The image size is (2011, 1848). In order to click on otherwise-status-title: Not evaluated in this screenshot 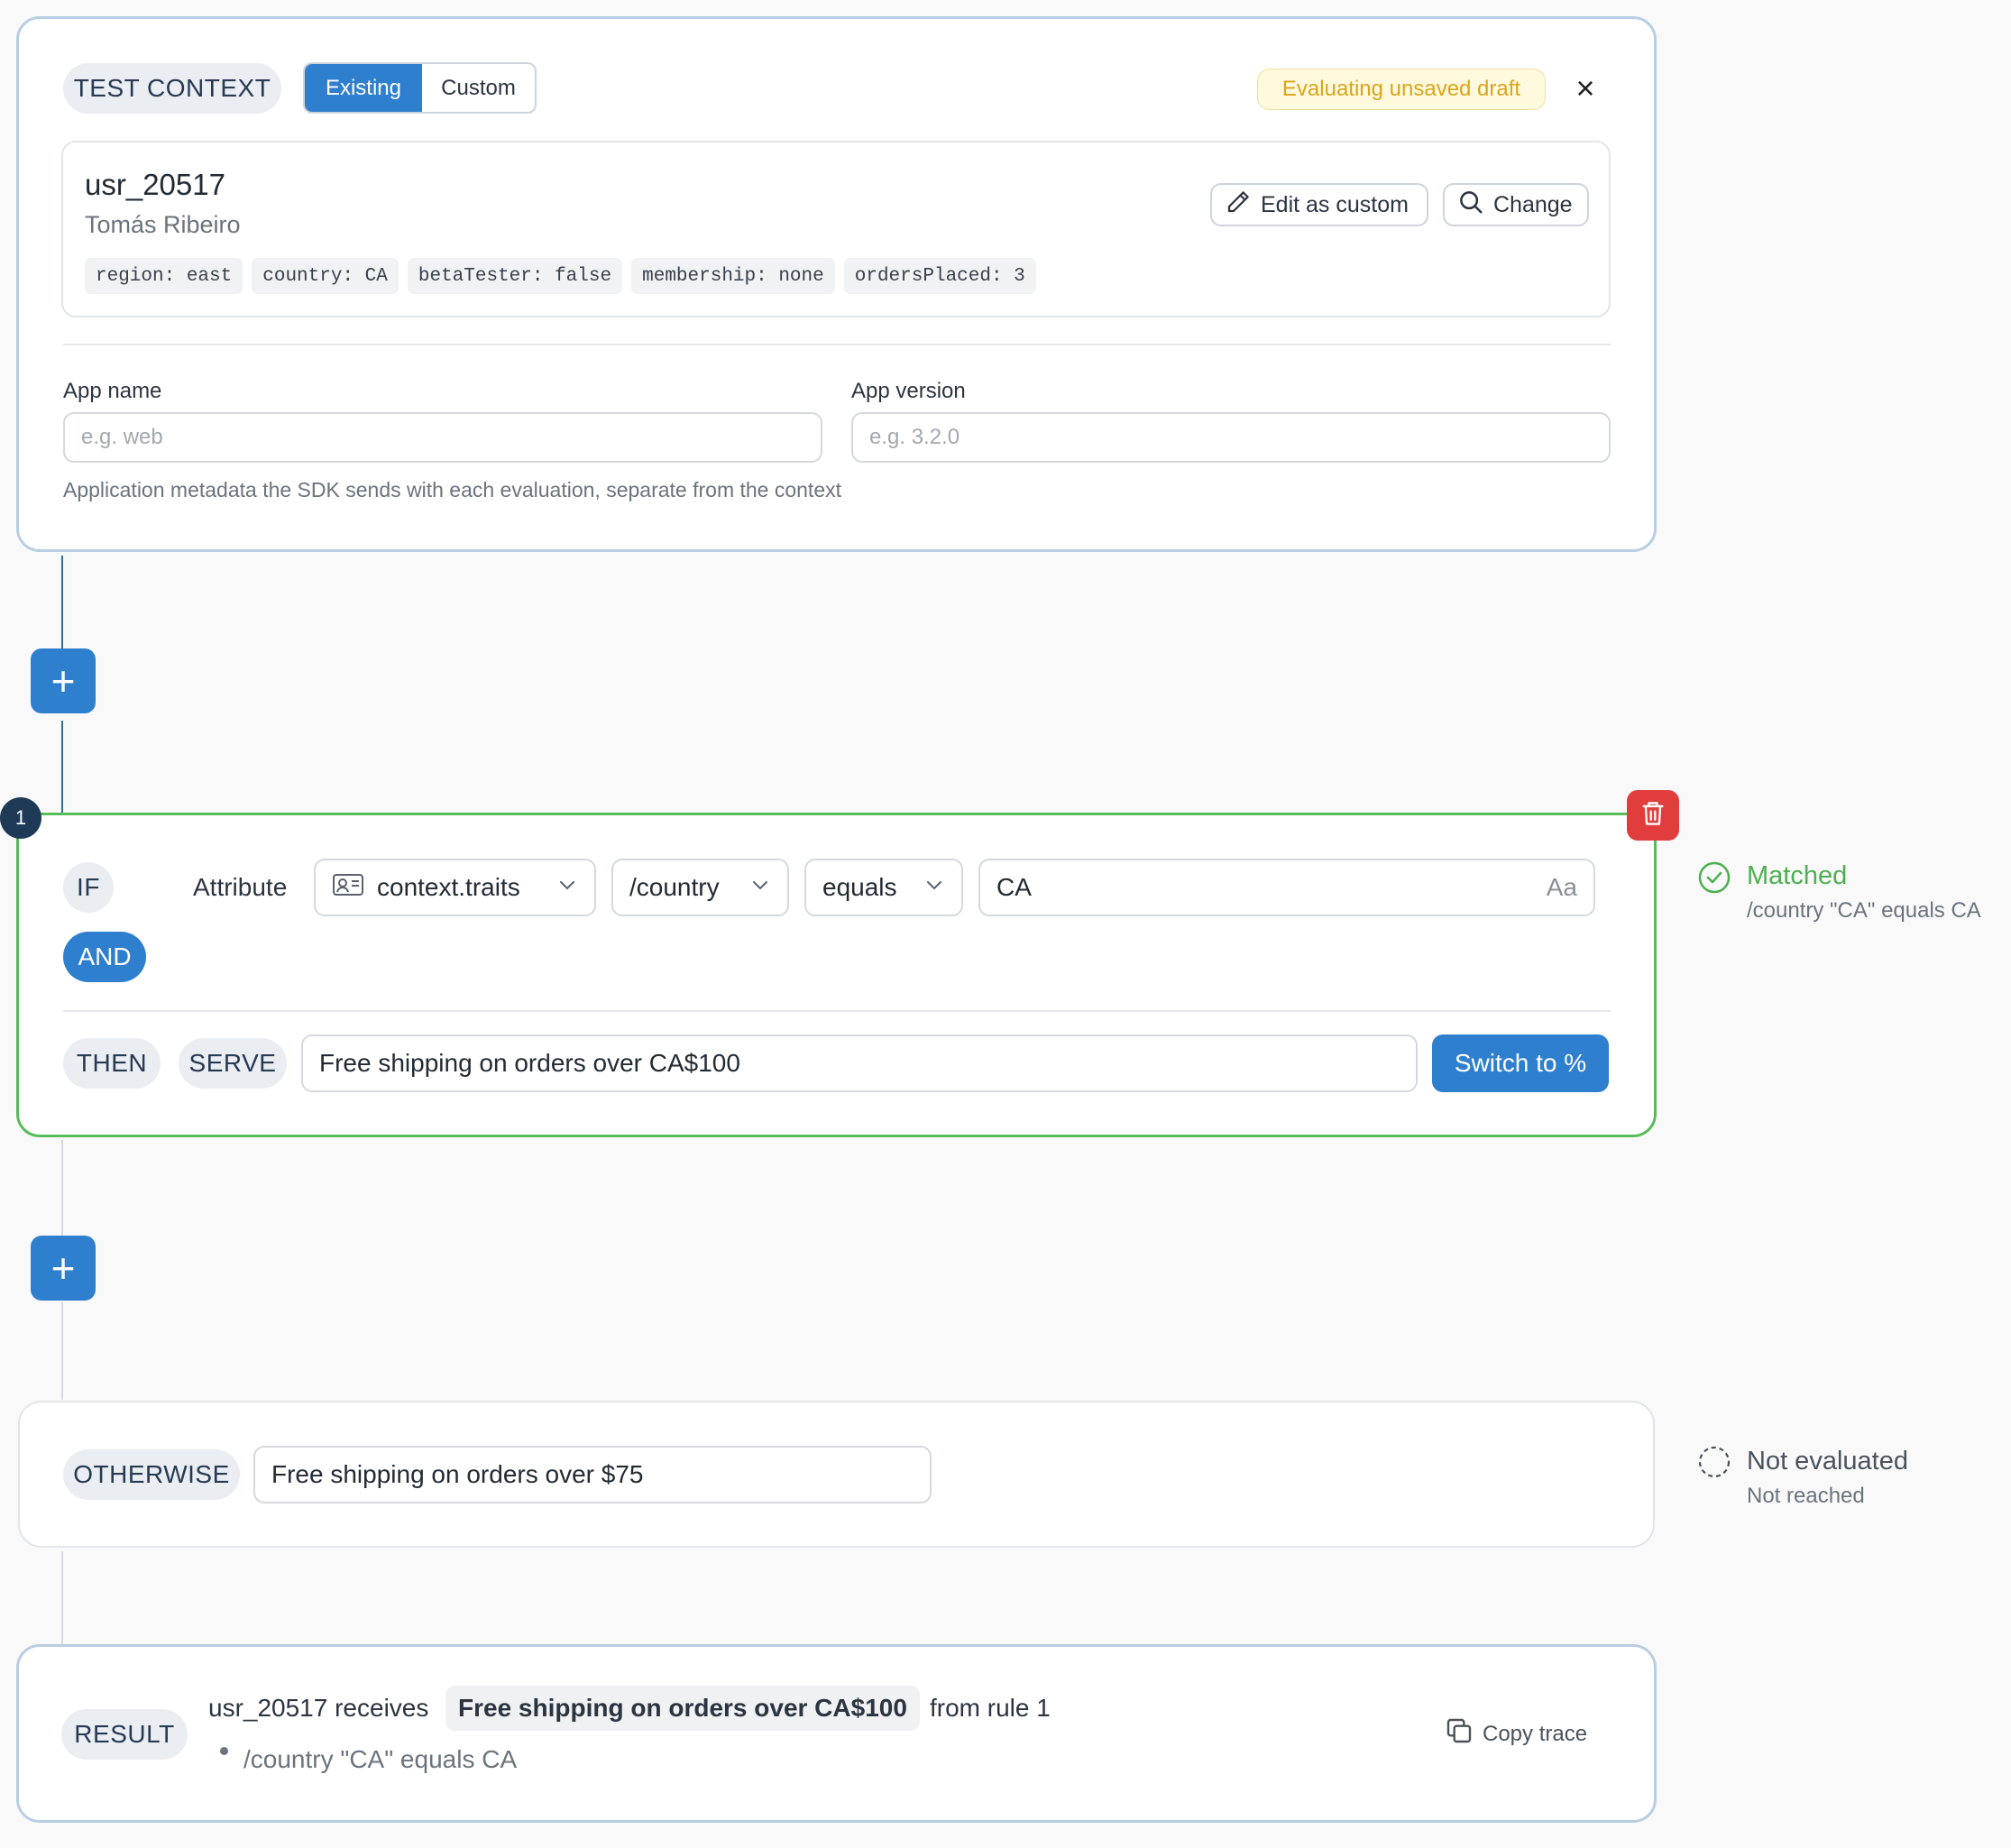, I will do `click(1827, 1461)`.